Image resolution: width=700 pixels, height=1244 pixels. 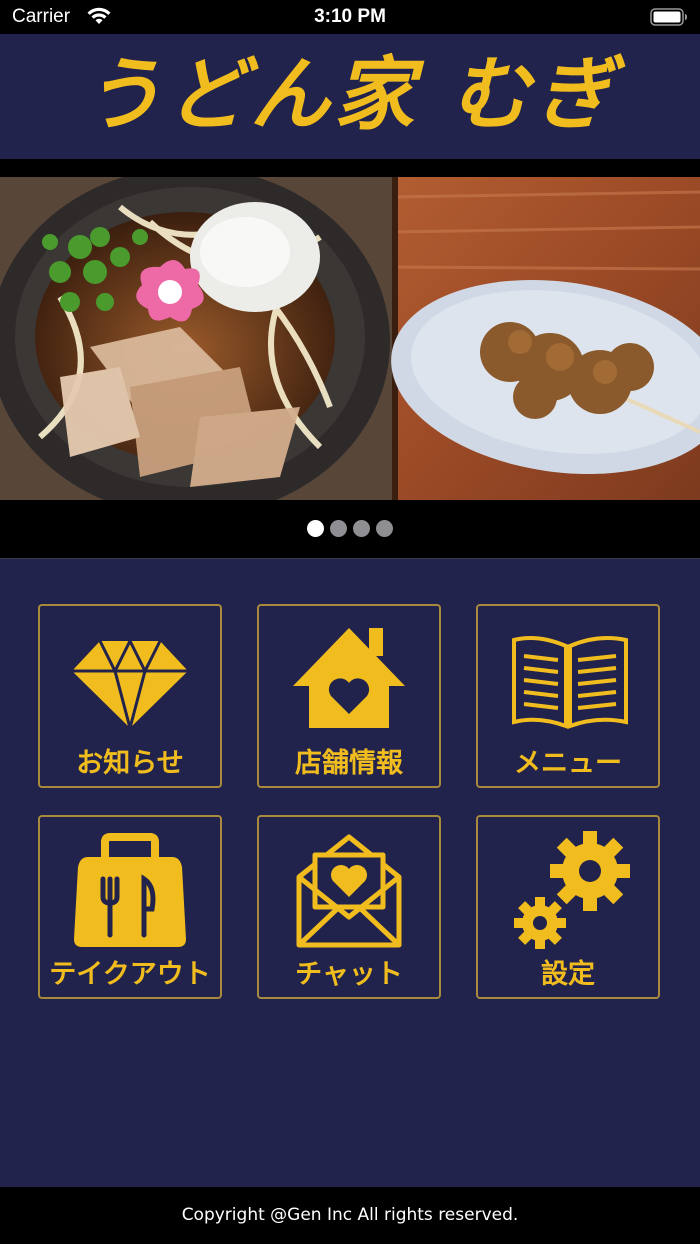 I want to click on battery-icon, so click(x=669, y=19).